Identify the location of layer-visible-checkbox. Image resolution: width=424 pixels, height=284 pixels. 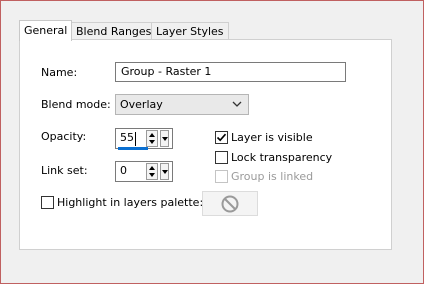
(221, 137).